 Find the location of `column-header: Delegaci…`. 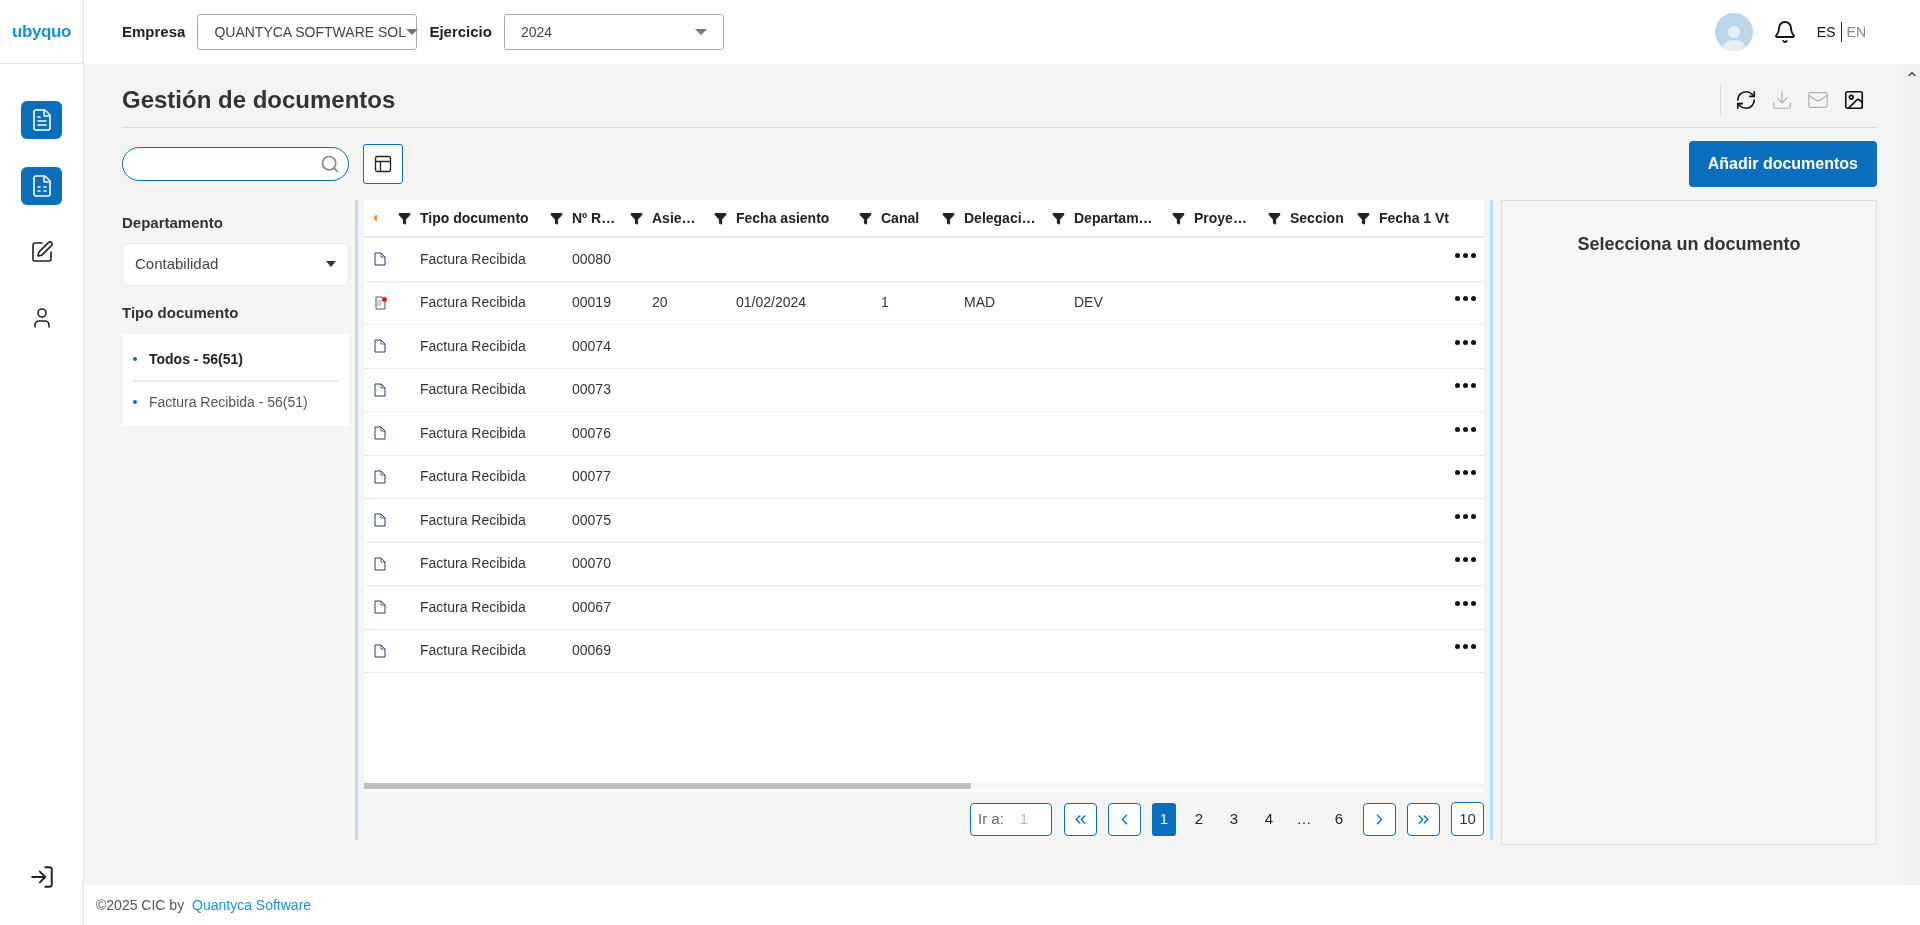

column-header: Delegaci… is located at coordinates (1000, 218).